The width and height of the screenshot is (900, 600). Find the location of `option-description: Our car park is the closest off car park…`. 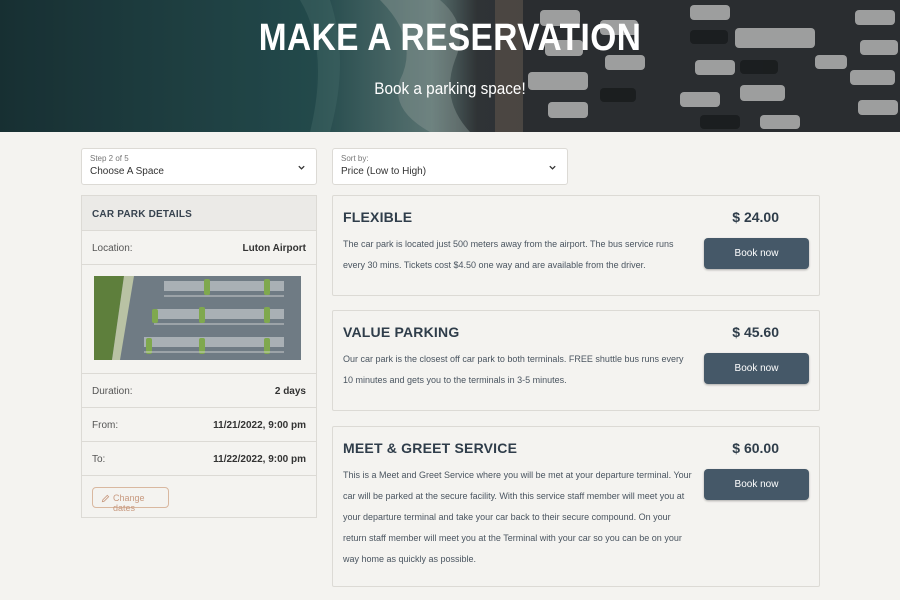

option-description: Our car park is the closest off car park… is located at coordinates (513, 369).